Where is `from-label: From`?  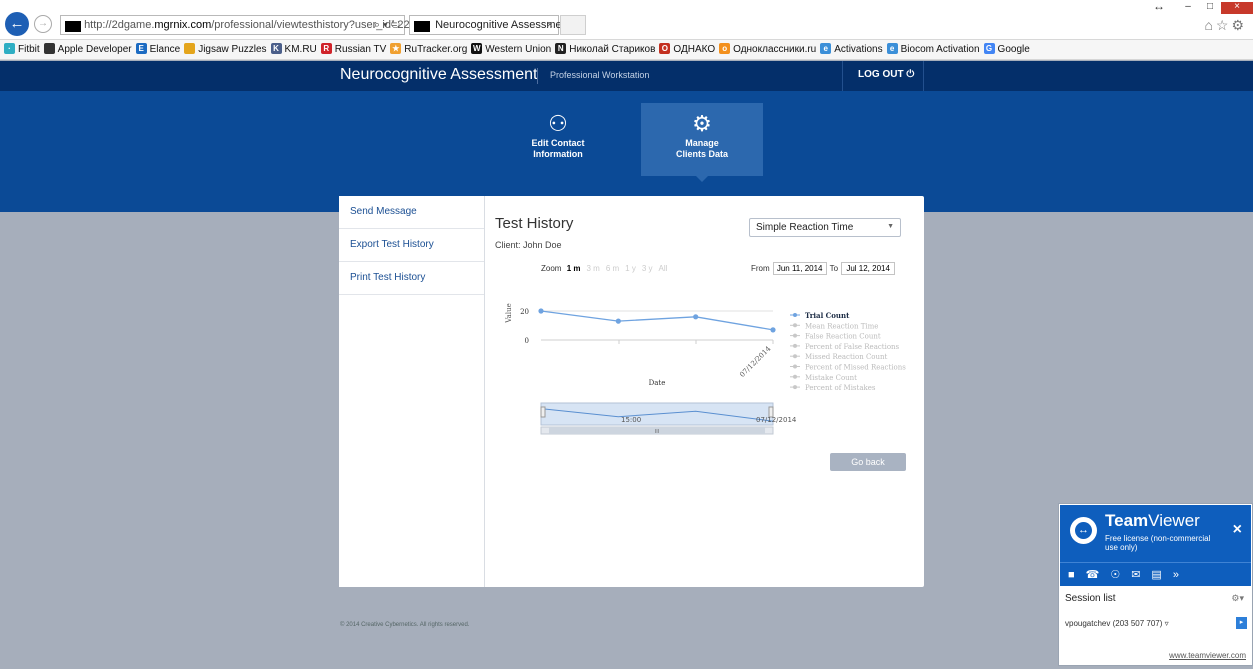 from-label: From is located at coordinates (760, 268).